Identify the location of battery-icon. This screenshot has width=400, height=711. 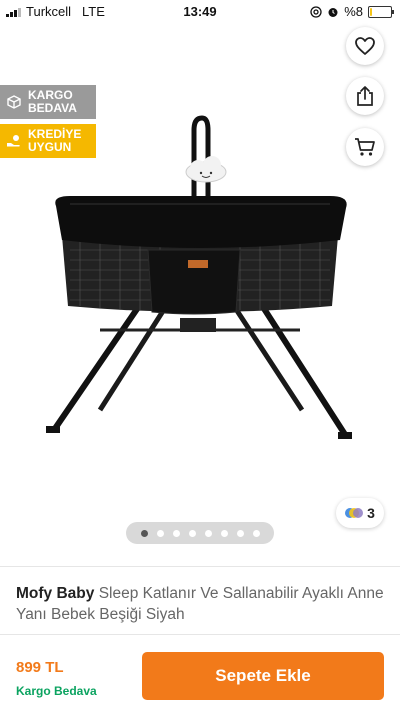
(381, 11).